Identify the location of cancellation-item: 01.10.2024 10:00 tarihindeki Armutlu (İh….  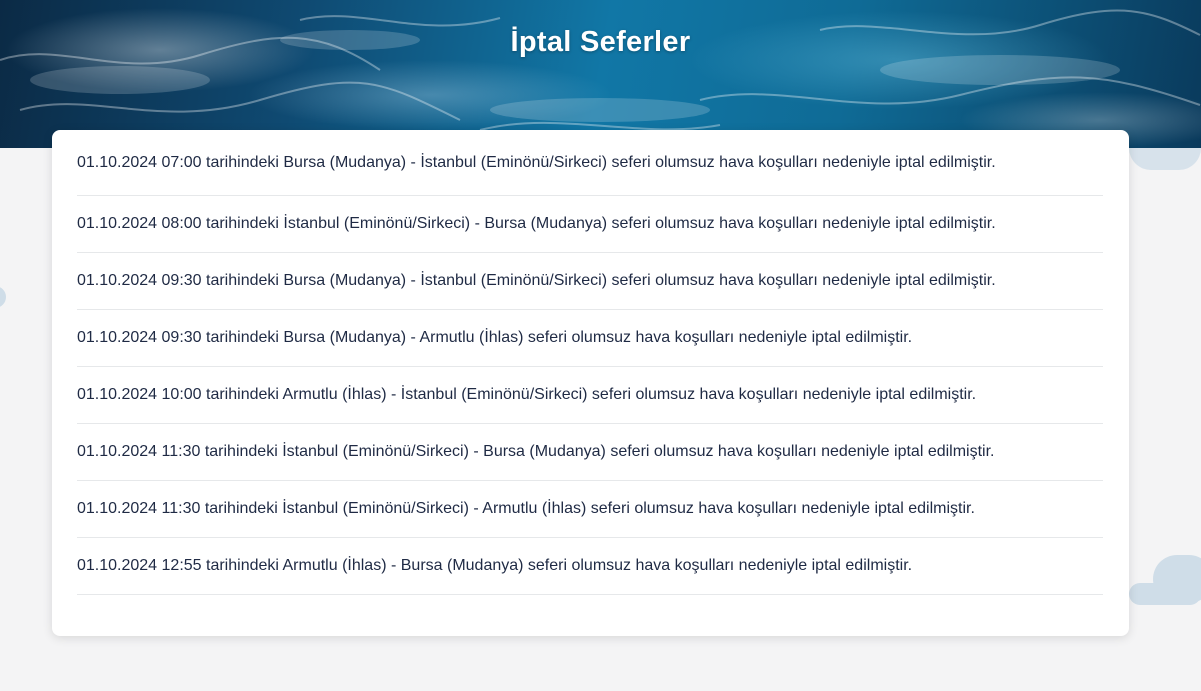
(590, 395).